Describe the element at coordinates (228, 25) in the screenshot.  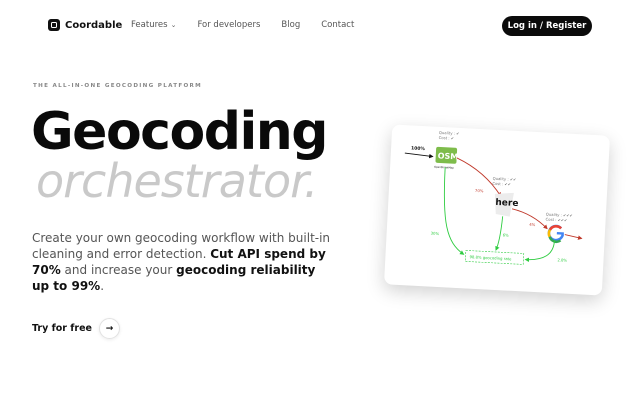
I see `nav-link-for-developers: For developers` at that location.